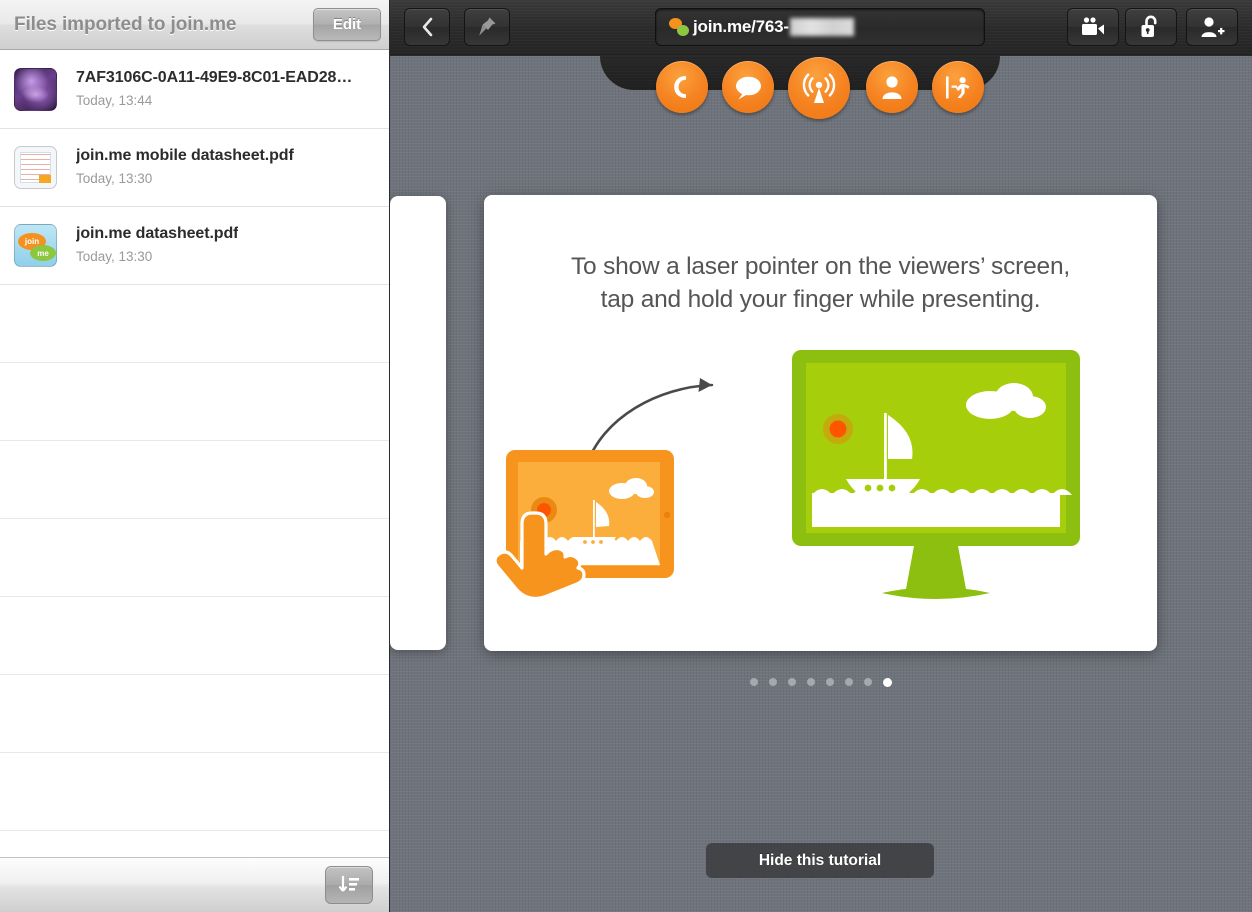 The image size is (1252, 912). I want to click on chat-button, so click(748, 87).